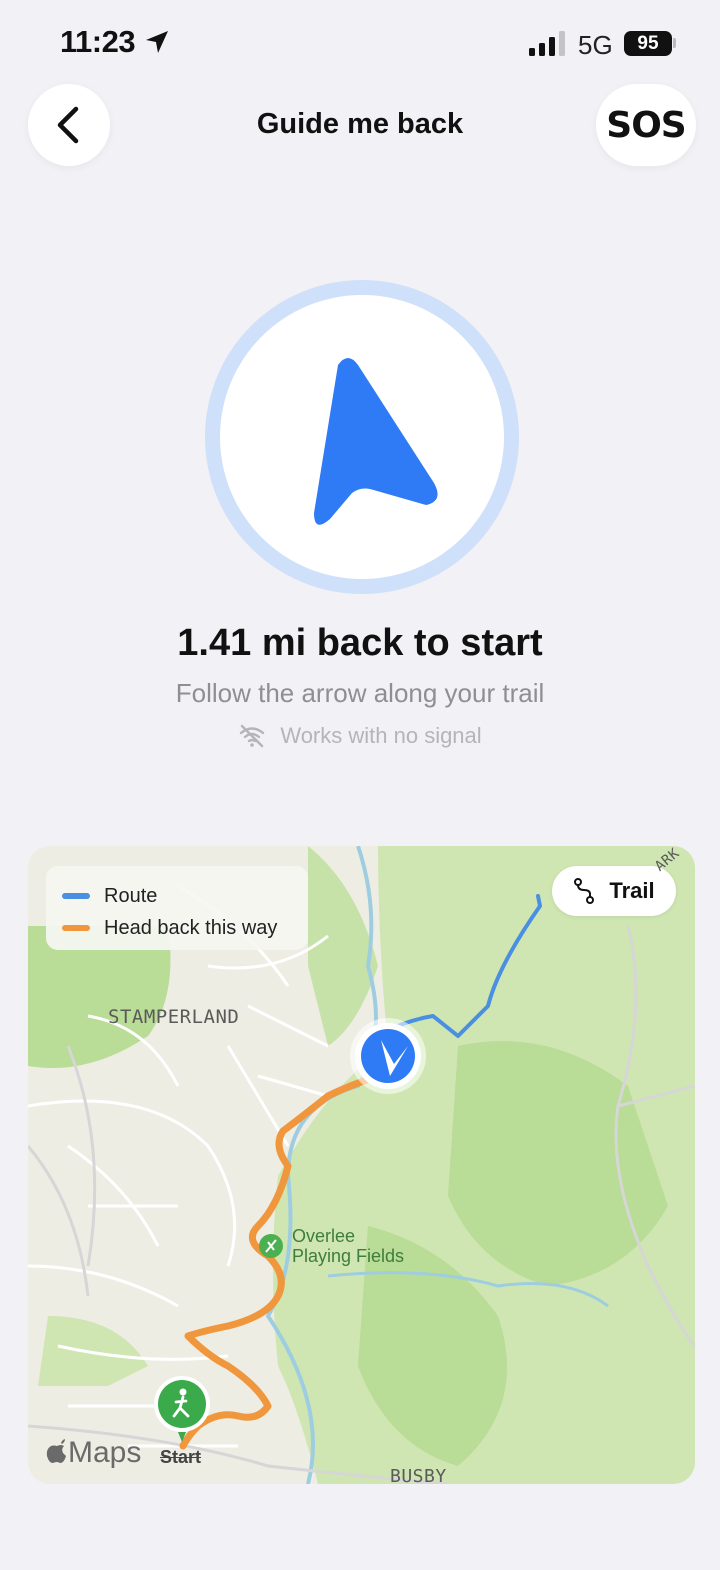  Describe the element at coordinates (157, 42) in the screenshot. I see `location-arrow-icon` at that location.